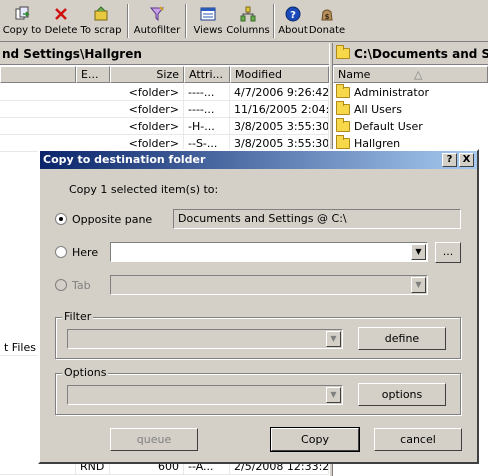 The width and height of the screenshot is (488, 476). Describe the element at coordinates (279, 74) in the screenshot. I see `column-modified-header: Modified` at that location.